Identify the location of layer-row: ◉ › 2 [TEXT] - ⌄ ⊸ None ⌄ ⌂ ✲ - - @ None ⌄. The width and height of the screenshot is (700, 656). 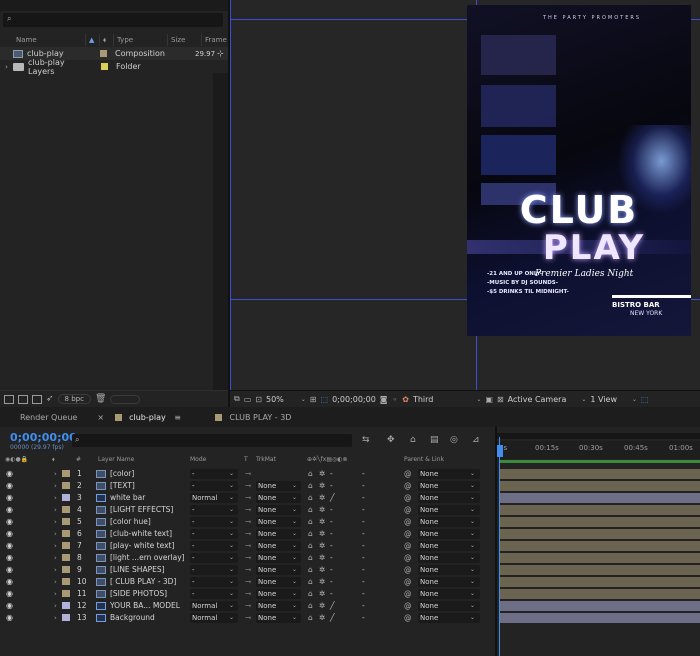
(248, 486).